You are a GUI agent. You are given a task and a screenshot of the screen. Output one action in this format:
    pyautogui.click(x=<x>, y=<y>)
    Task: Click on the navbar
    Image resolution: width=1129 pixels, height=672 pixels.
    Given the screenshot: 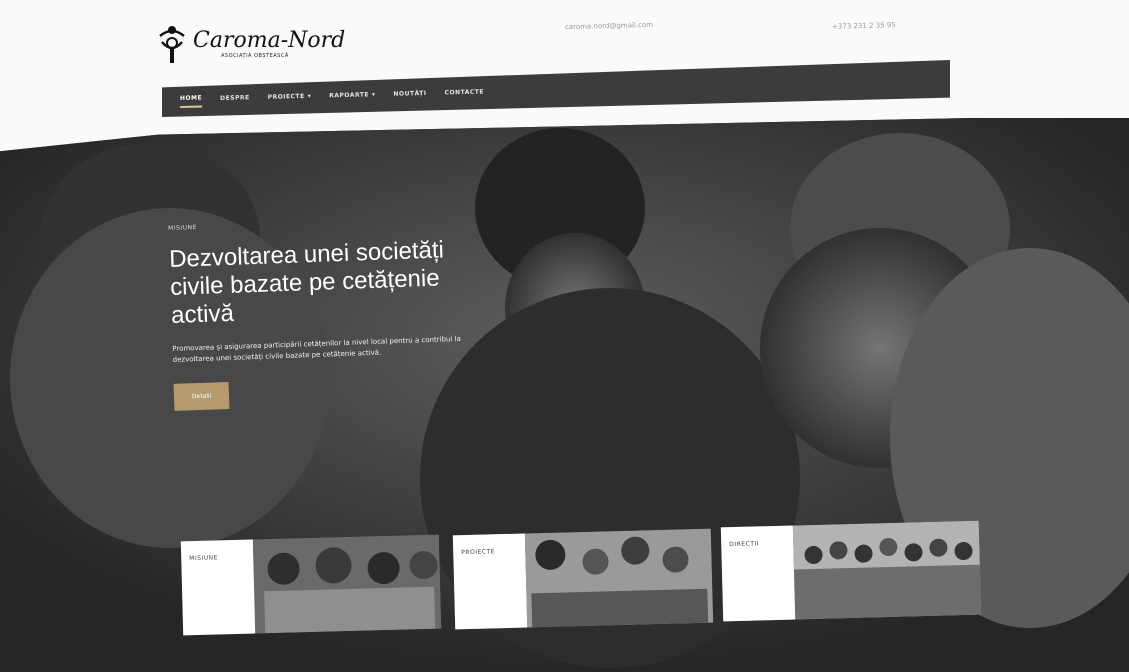 What is the action you would take?
    pyautogui.click(x=556, y=88)
    